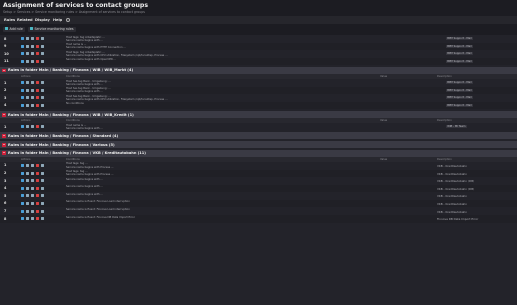 The width and height of the screenshot is (517, 305). I want to click on help-icon, so click(68, 20).